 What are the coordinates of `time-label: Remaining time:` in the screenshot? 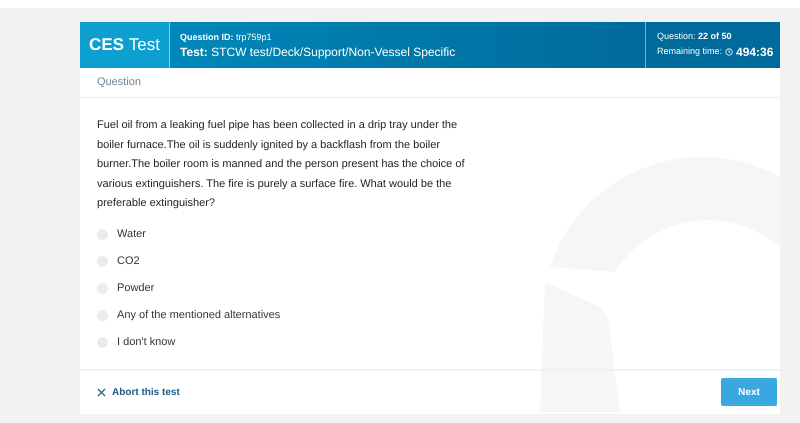 It's located at (689, 51).